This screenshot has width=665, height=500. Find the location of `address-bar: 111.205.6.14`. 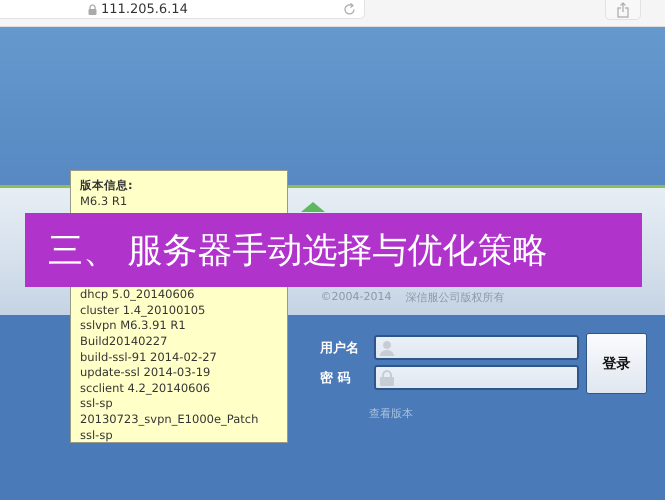

address-bar: 111.205.6.14 is located at coordinates (182, 9).